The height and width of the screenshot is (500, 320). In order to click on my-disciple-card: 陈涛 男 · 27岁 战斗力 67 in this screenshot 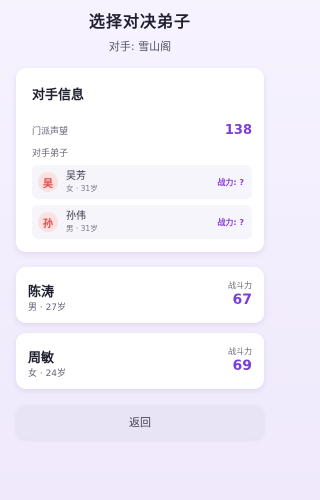, I will do `click(140, 295)`.